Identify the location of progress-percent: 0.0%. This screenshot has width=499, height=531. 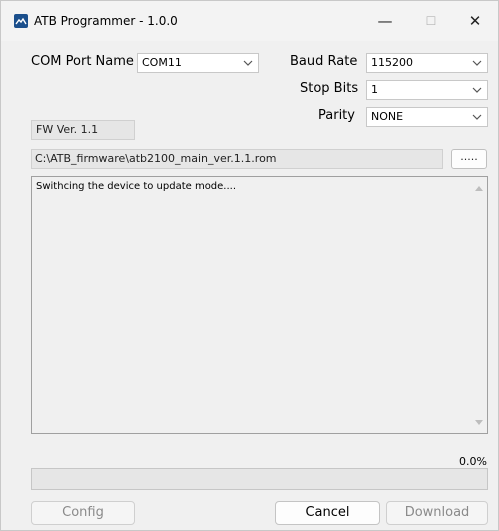
(473, 461).